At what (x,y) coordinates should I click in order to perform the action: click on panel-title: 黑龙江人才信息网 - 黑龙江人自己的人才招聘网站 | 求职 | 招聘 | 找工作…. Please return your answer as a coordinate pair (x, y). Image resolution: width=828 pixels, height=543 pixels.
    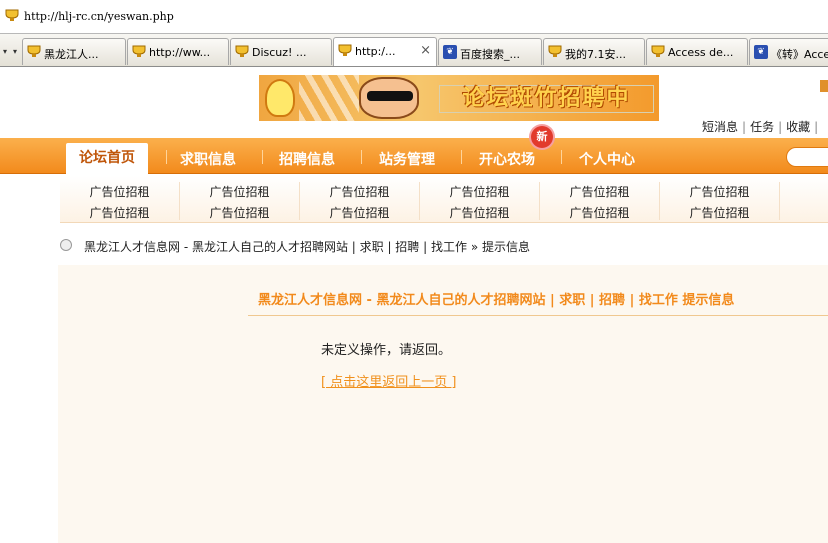
    Looking at the image, I should click on (496, 300).